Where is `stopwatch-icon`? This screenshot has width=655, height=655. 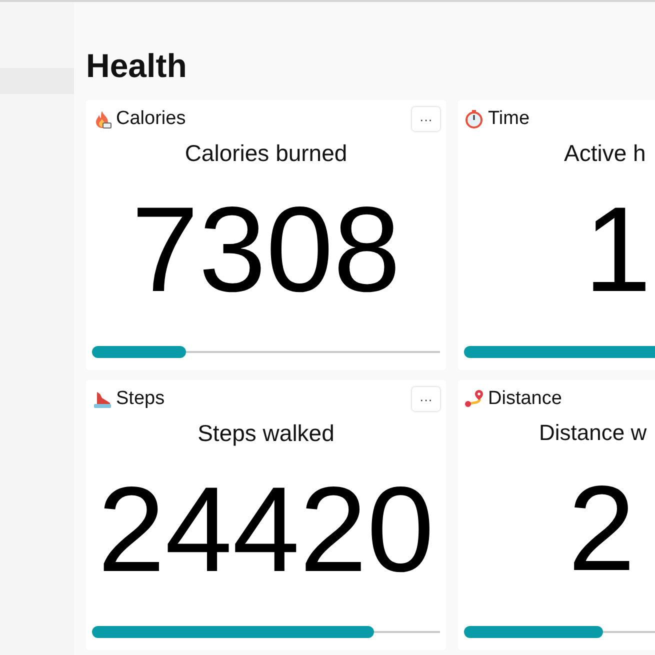
stopwatch-icon is located at coordinates (474, 119).